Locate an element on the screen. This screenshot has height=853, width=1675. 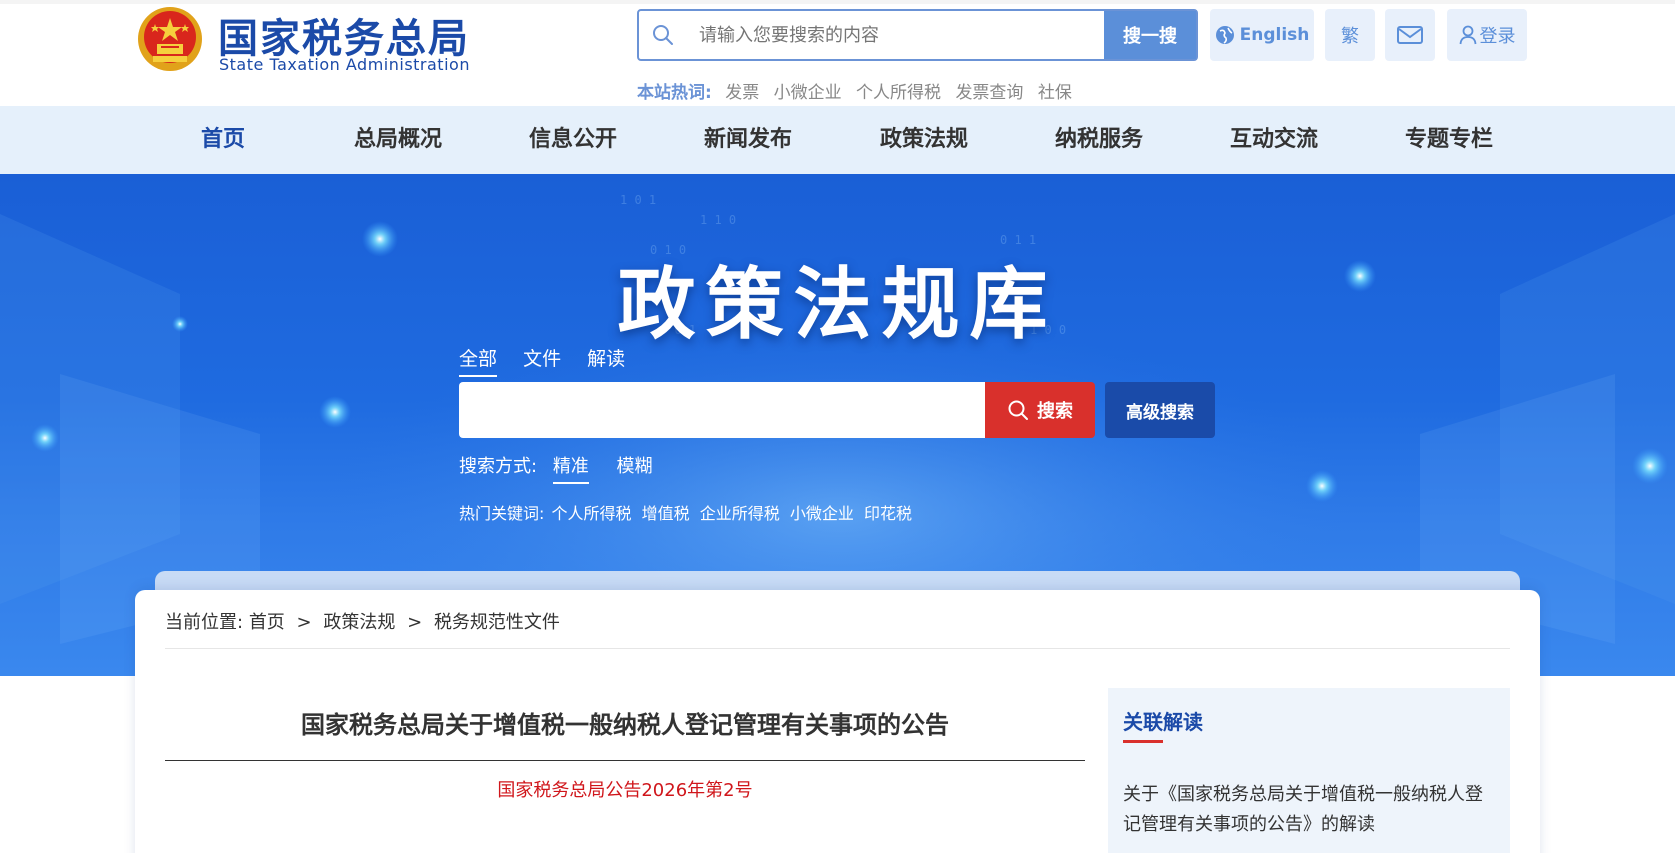
tab-documents: 文件 is located at coordinates (542, 359).